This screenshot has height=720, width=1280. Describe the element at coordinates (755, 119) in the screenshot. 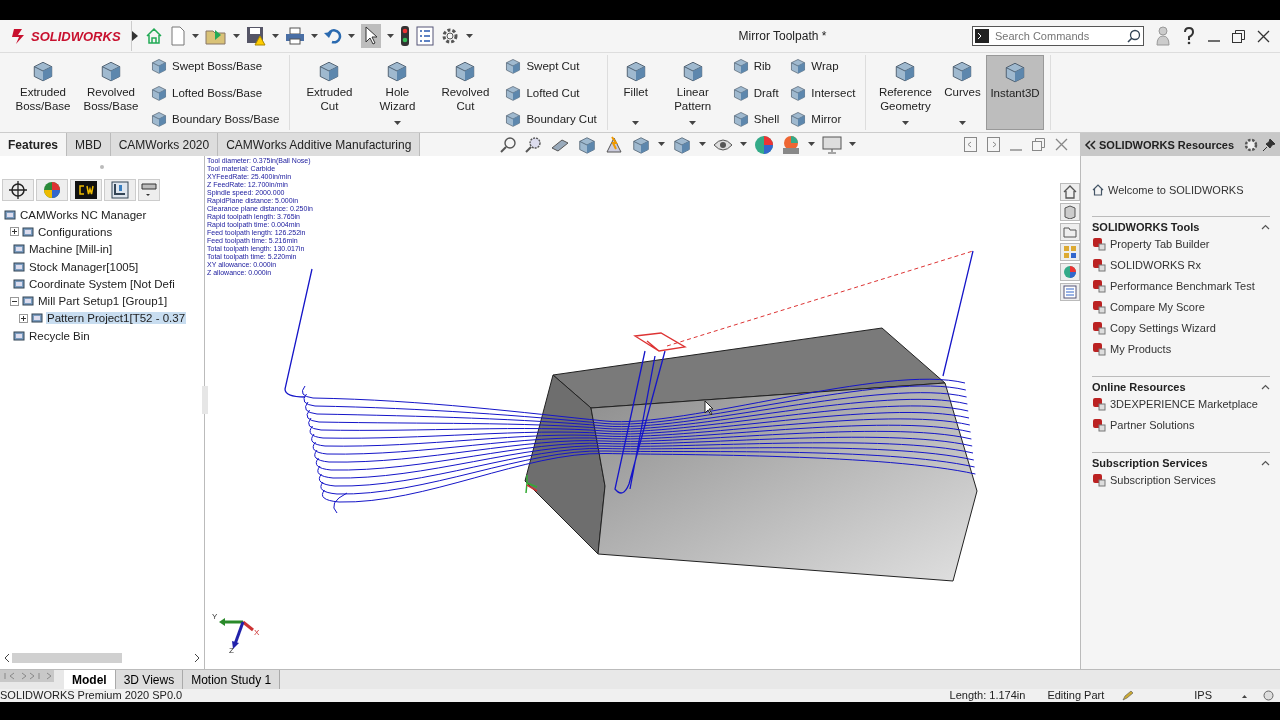

I see `ribbon-button: Shell` at that location.